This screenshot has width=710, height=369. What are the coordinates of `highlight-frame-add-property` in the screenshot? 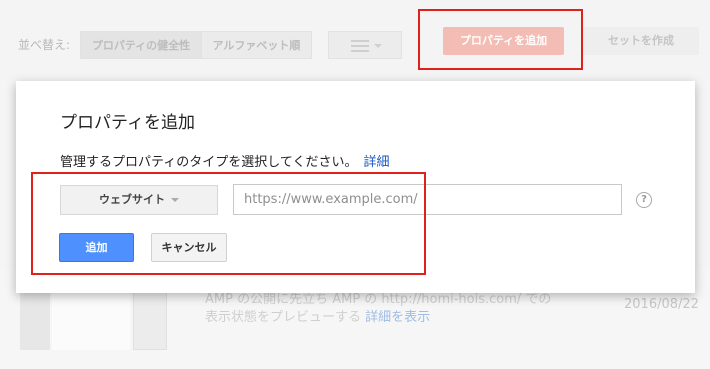 It's located at (500, 39).